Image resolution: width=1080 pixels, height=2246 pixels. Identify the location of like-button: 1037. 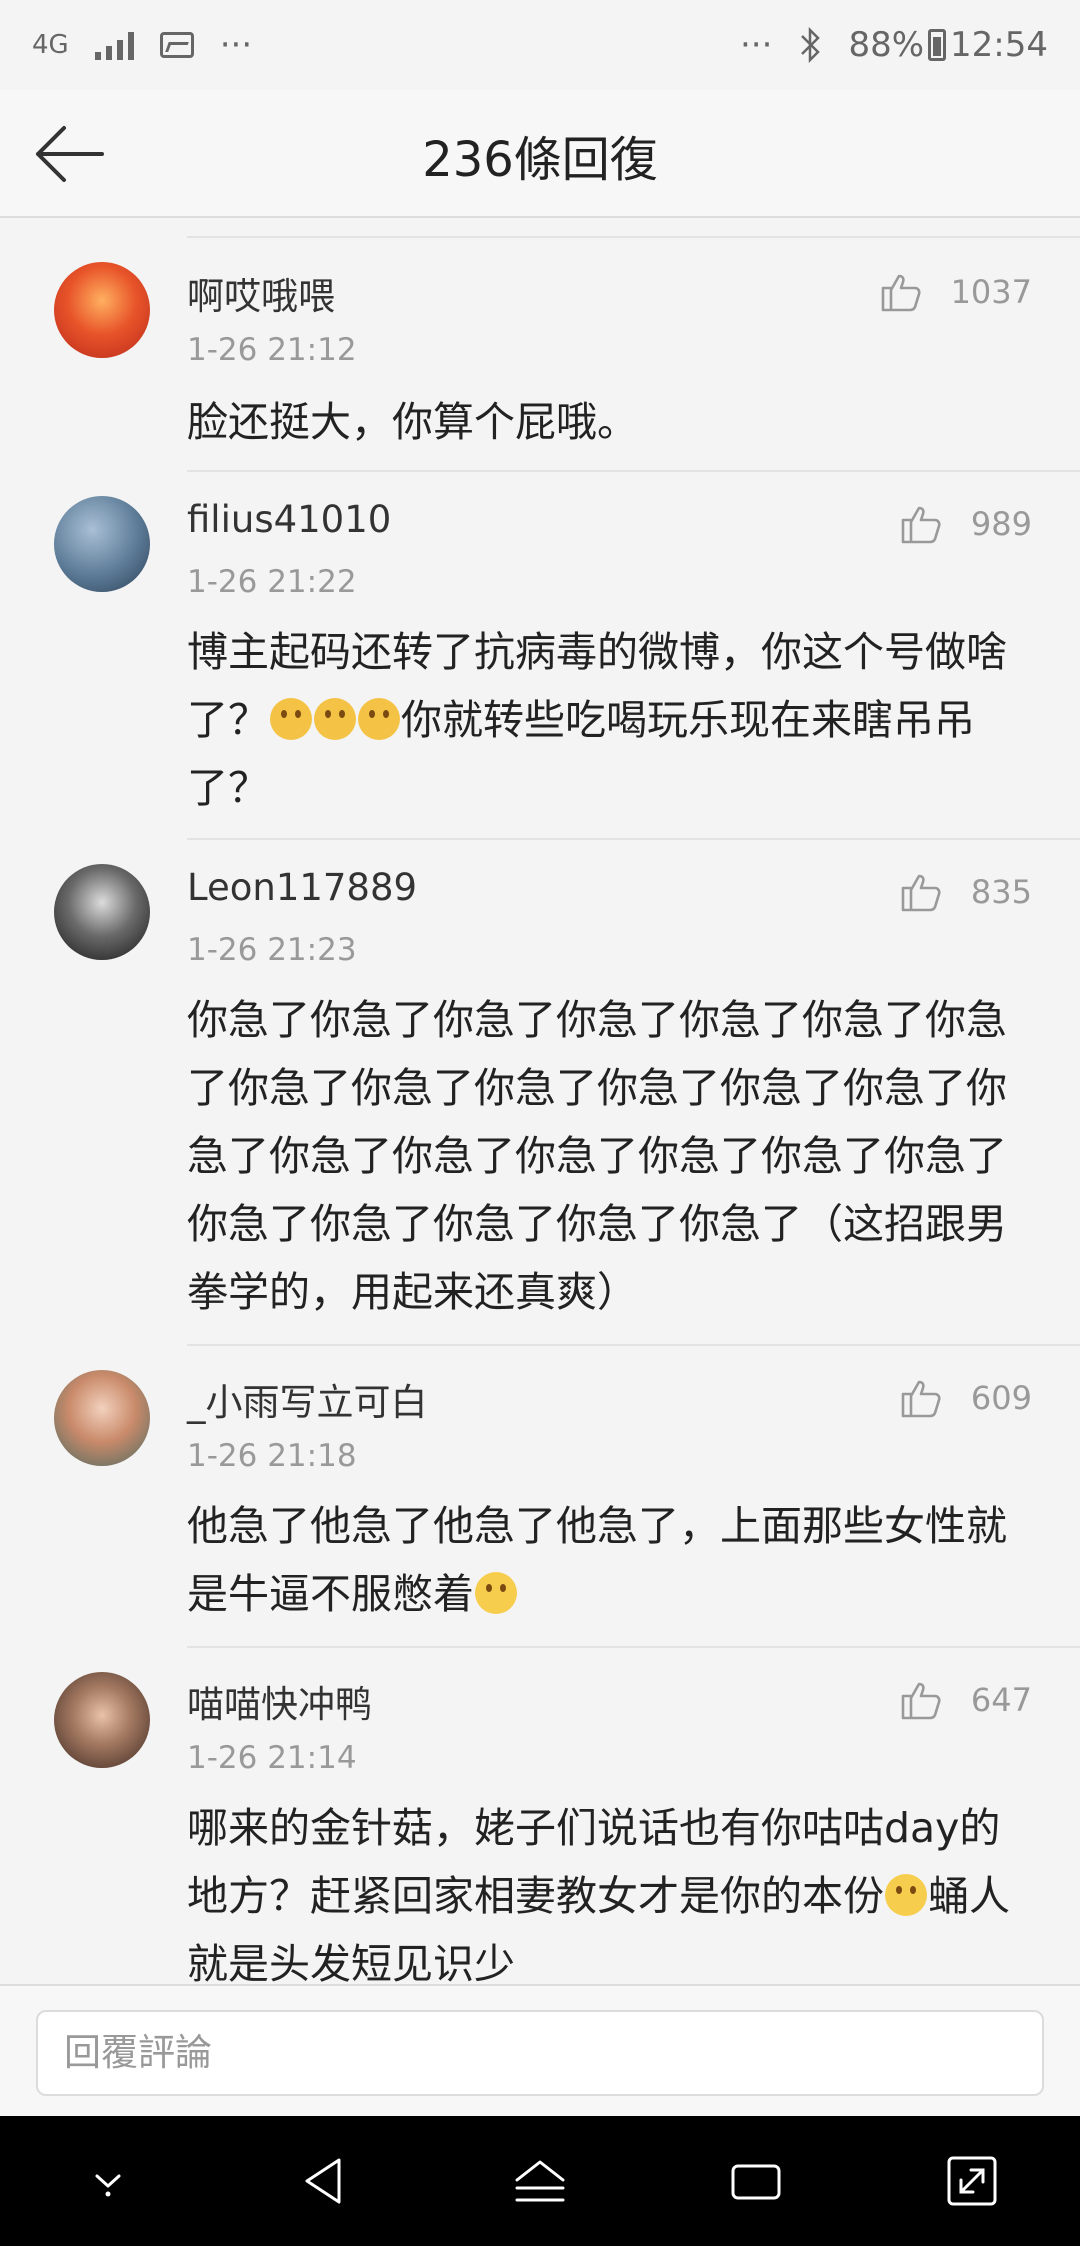
(954, 292).